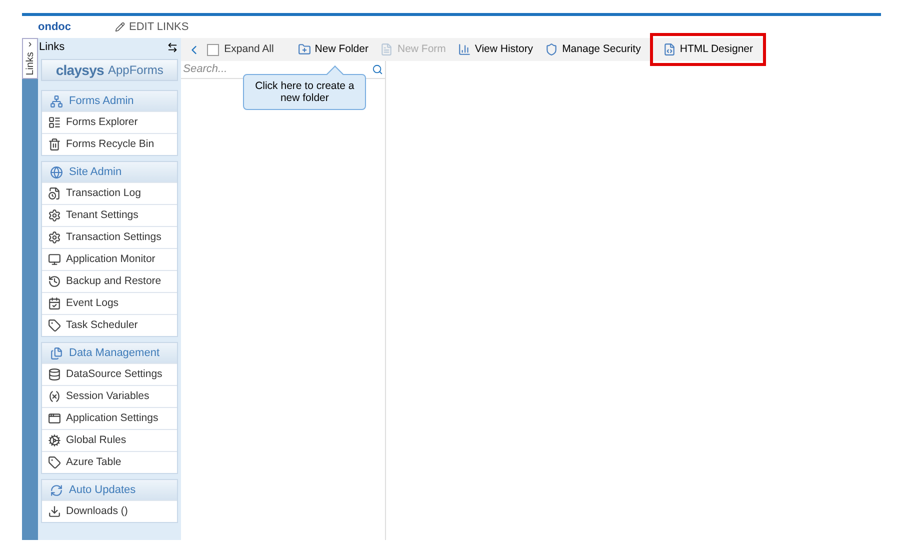  I want to click on sidebar-item: Application Settings, so click(110, 418).